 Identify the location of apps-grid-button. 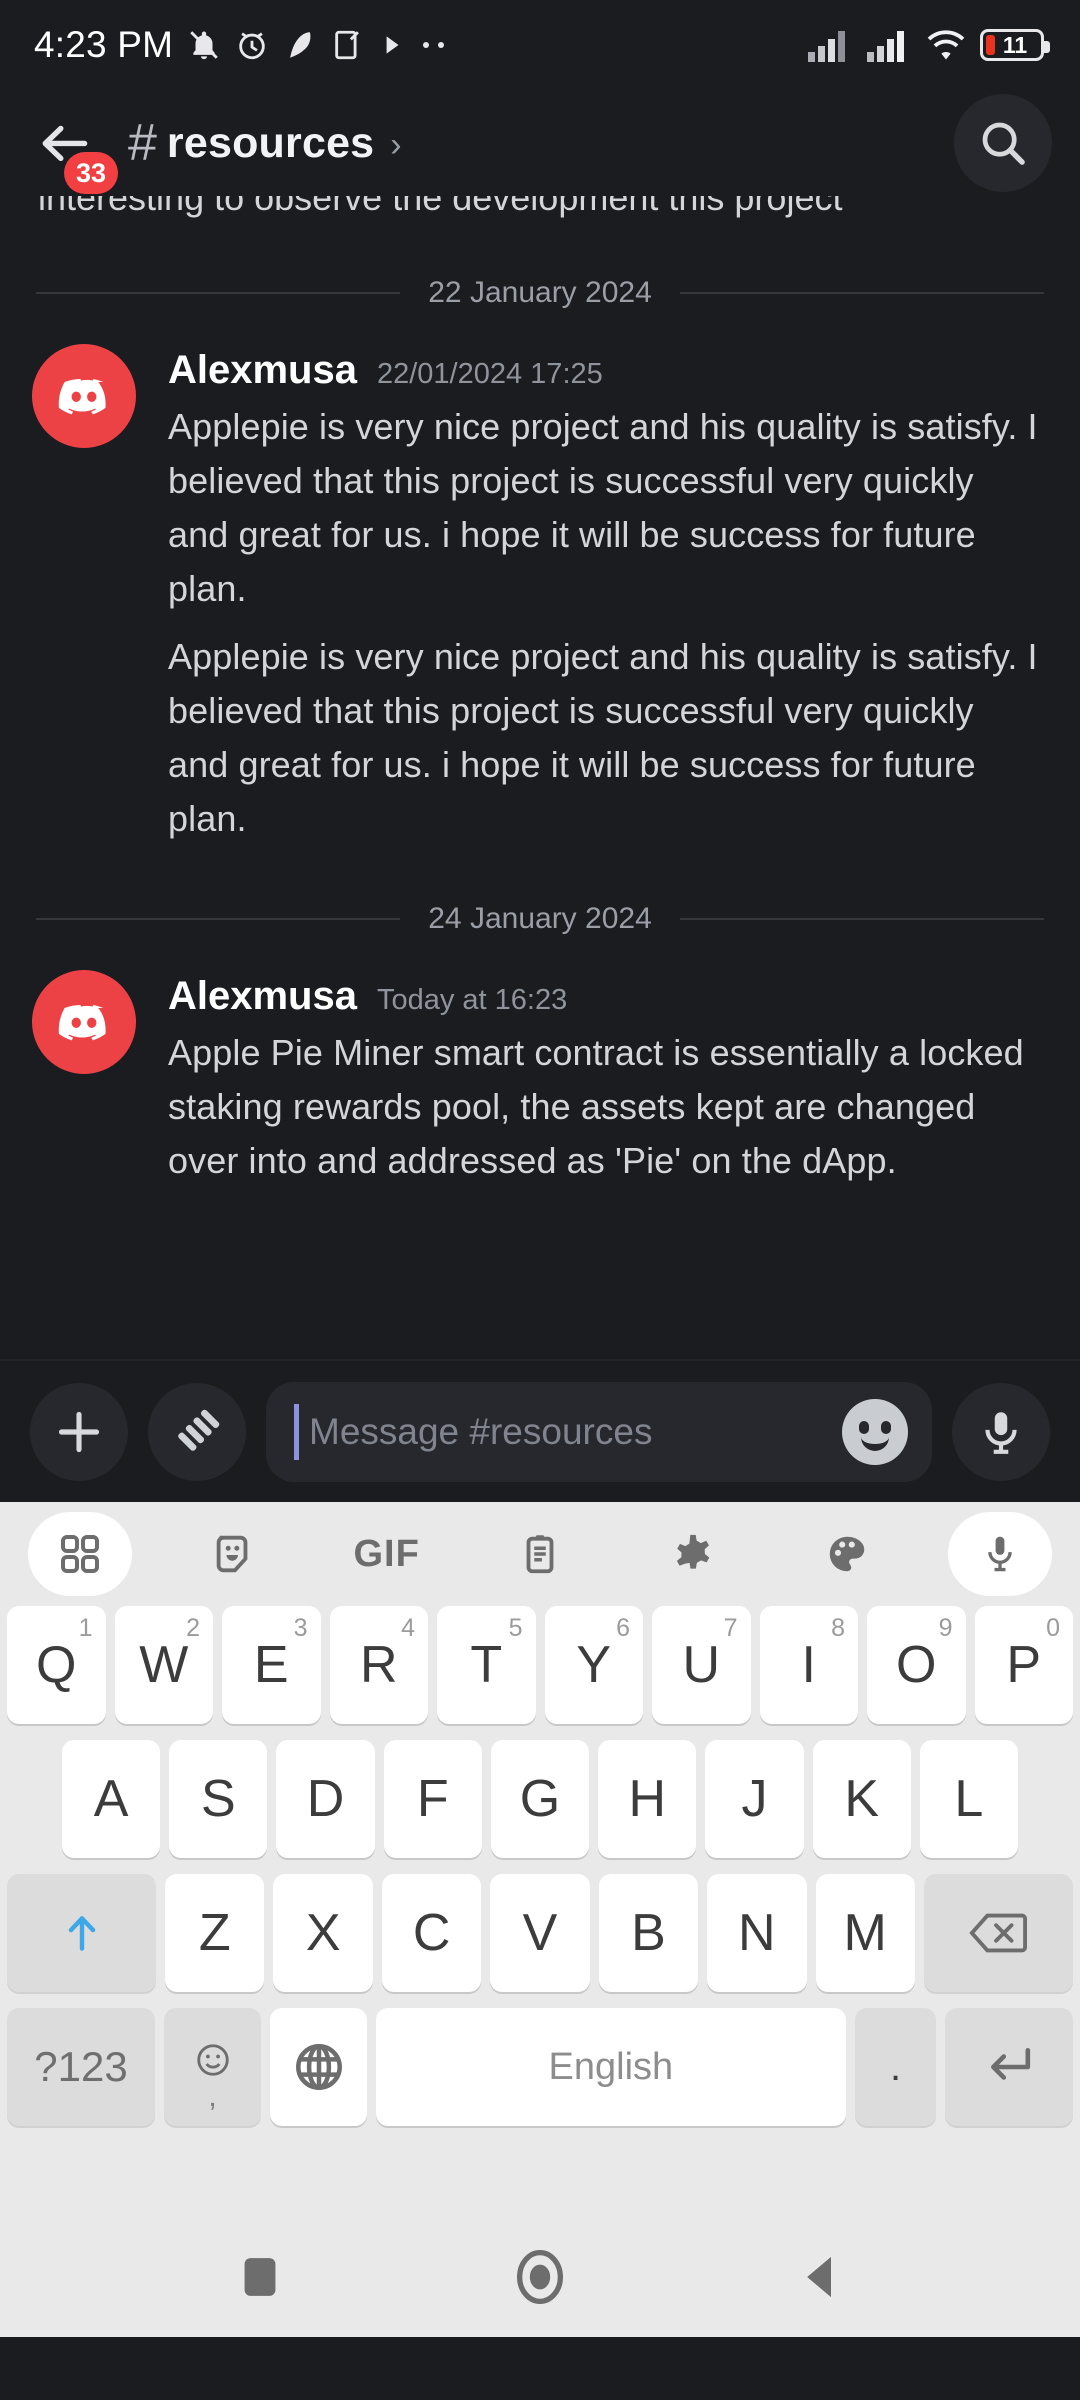
(80, 1554).